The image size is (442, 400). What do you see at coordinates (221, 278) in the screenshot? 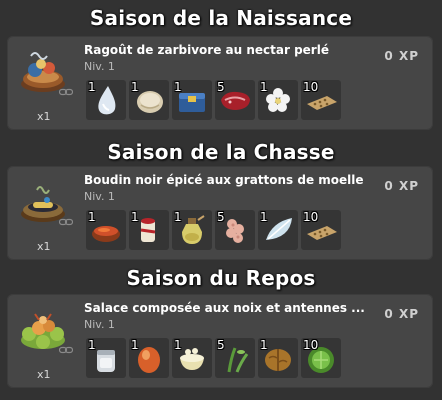
I see `season-title: Saison du Repos` at bounding box center [221, 278].